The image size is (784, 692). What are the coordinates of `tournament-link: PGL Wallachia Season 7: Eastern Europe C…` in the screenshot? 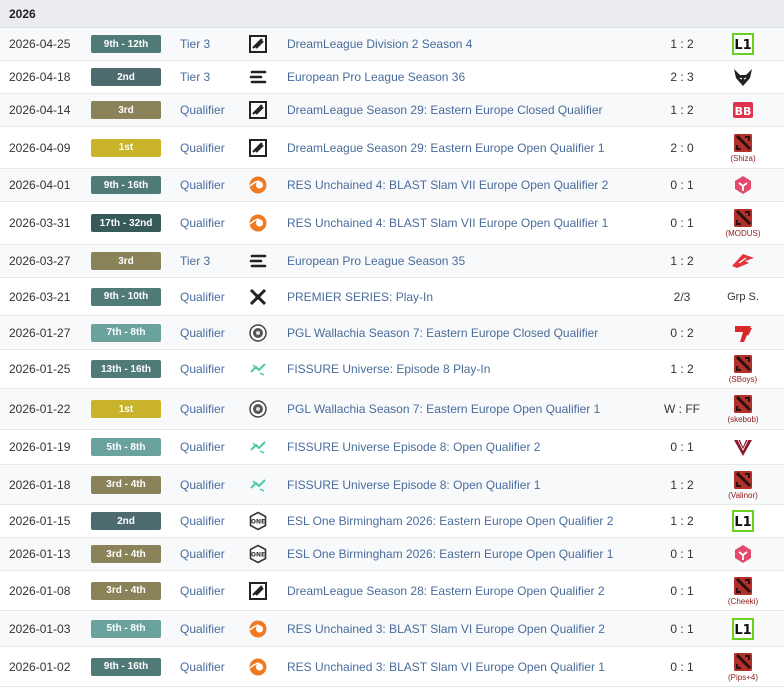 It's located at (442, 333).